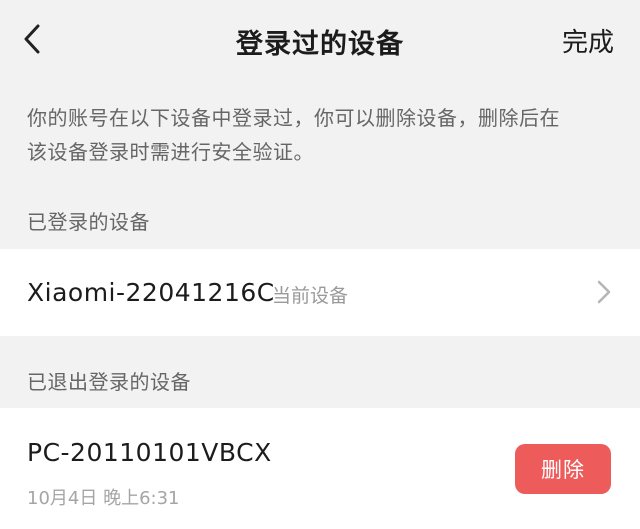 The image size is (640, 529). I want to click on logged-out-section-label: 已退出登录的设备, so click(109, 382).